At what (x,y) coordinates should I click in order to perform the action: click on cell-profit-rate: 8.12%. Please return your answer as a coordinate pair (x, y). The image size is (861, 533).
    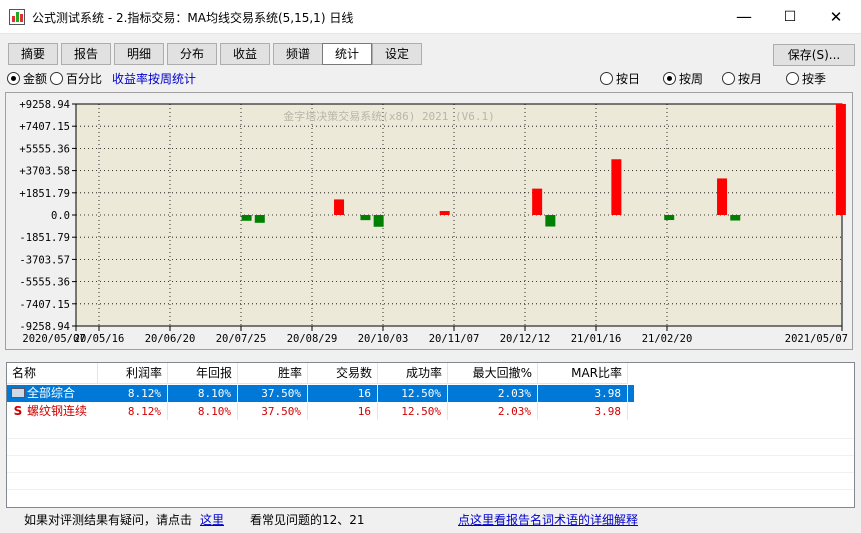
    Looking at the image, I should click on (133, 411).